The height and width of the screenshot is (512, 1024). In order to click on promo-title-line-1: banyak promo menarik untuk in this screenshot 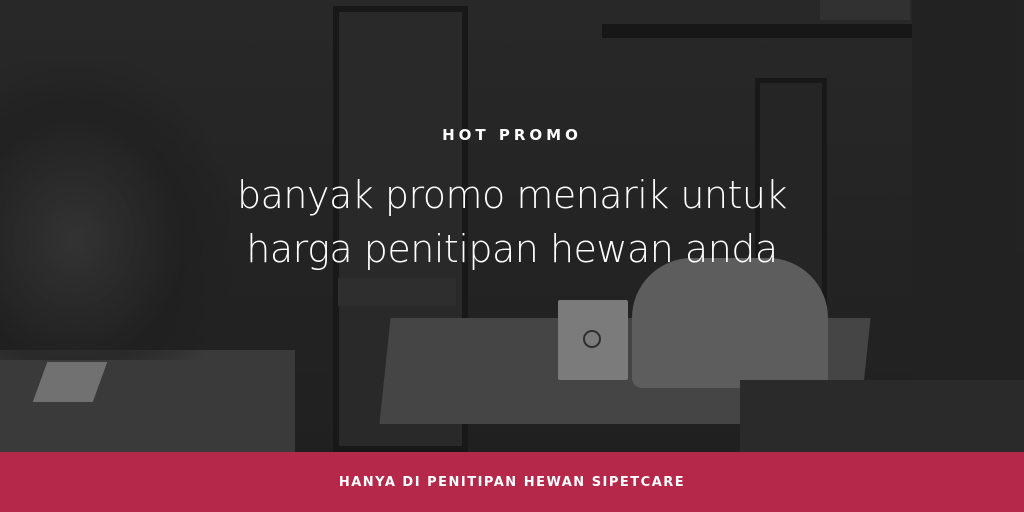, I will do `click(512, 195)`.